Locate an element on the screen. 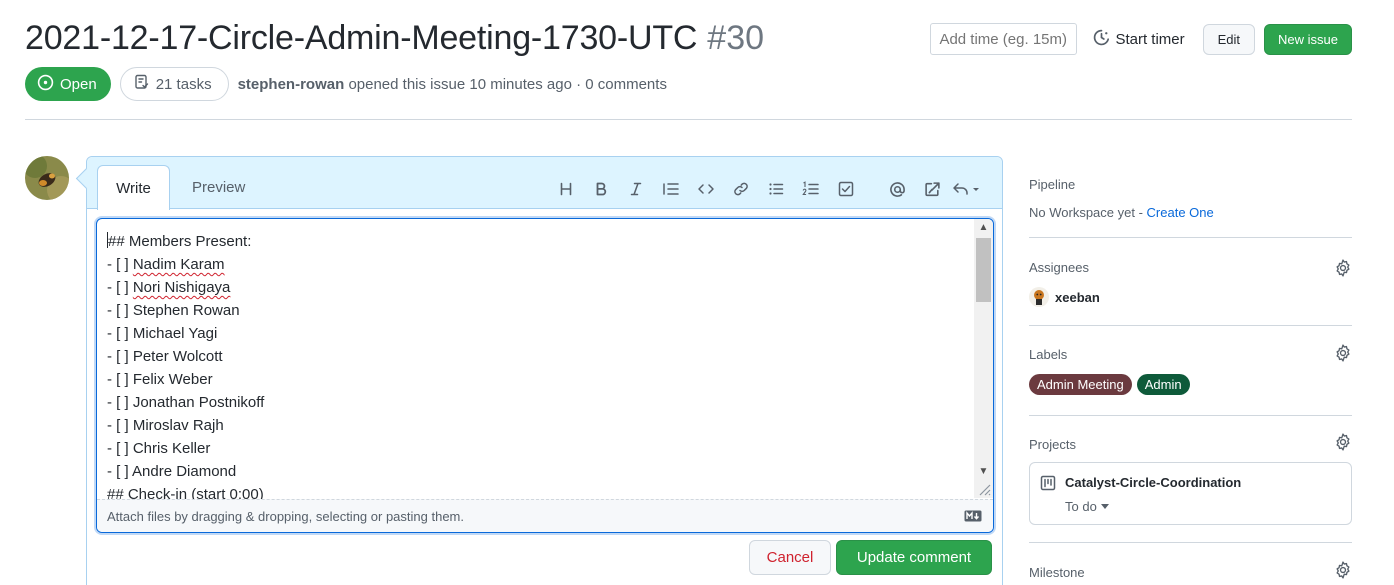  timer-icon is located at coordinates (1101, 39).